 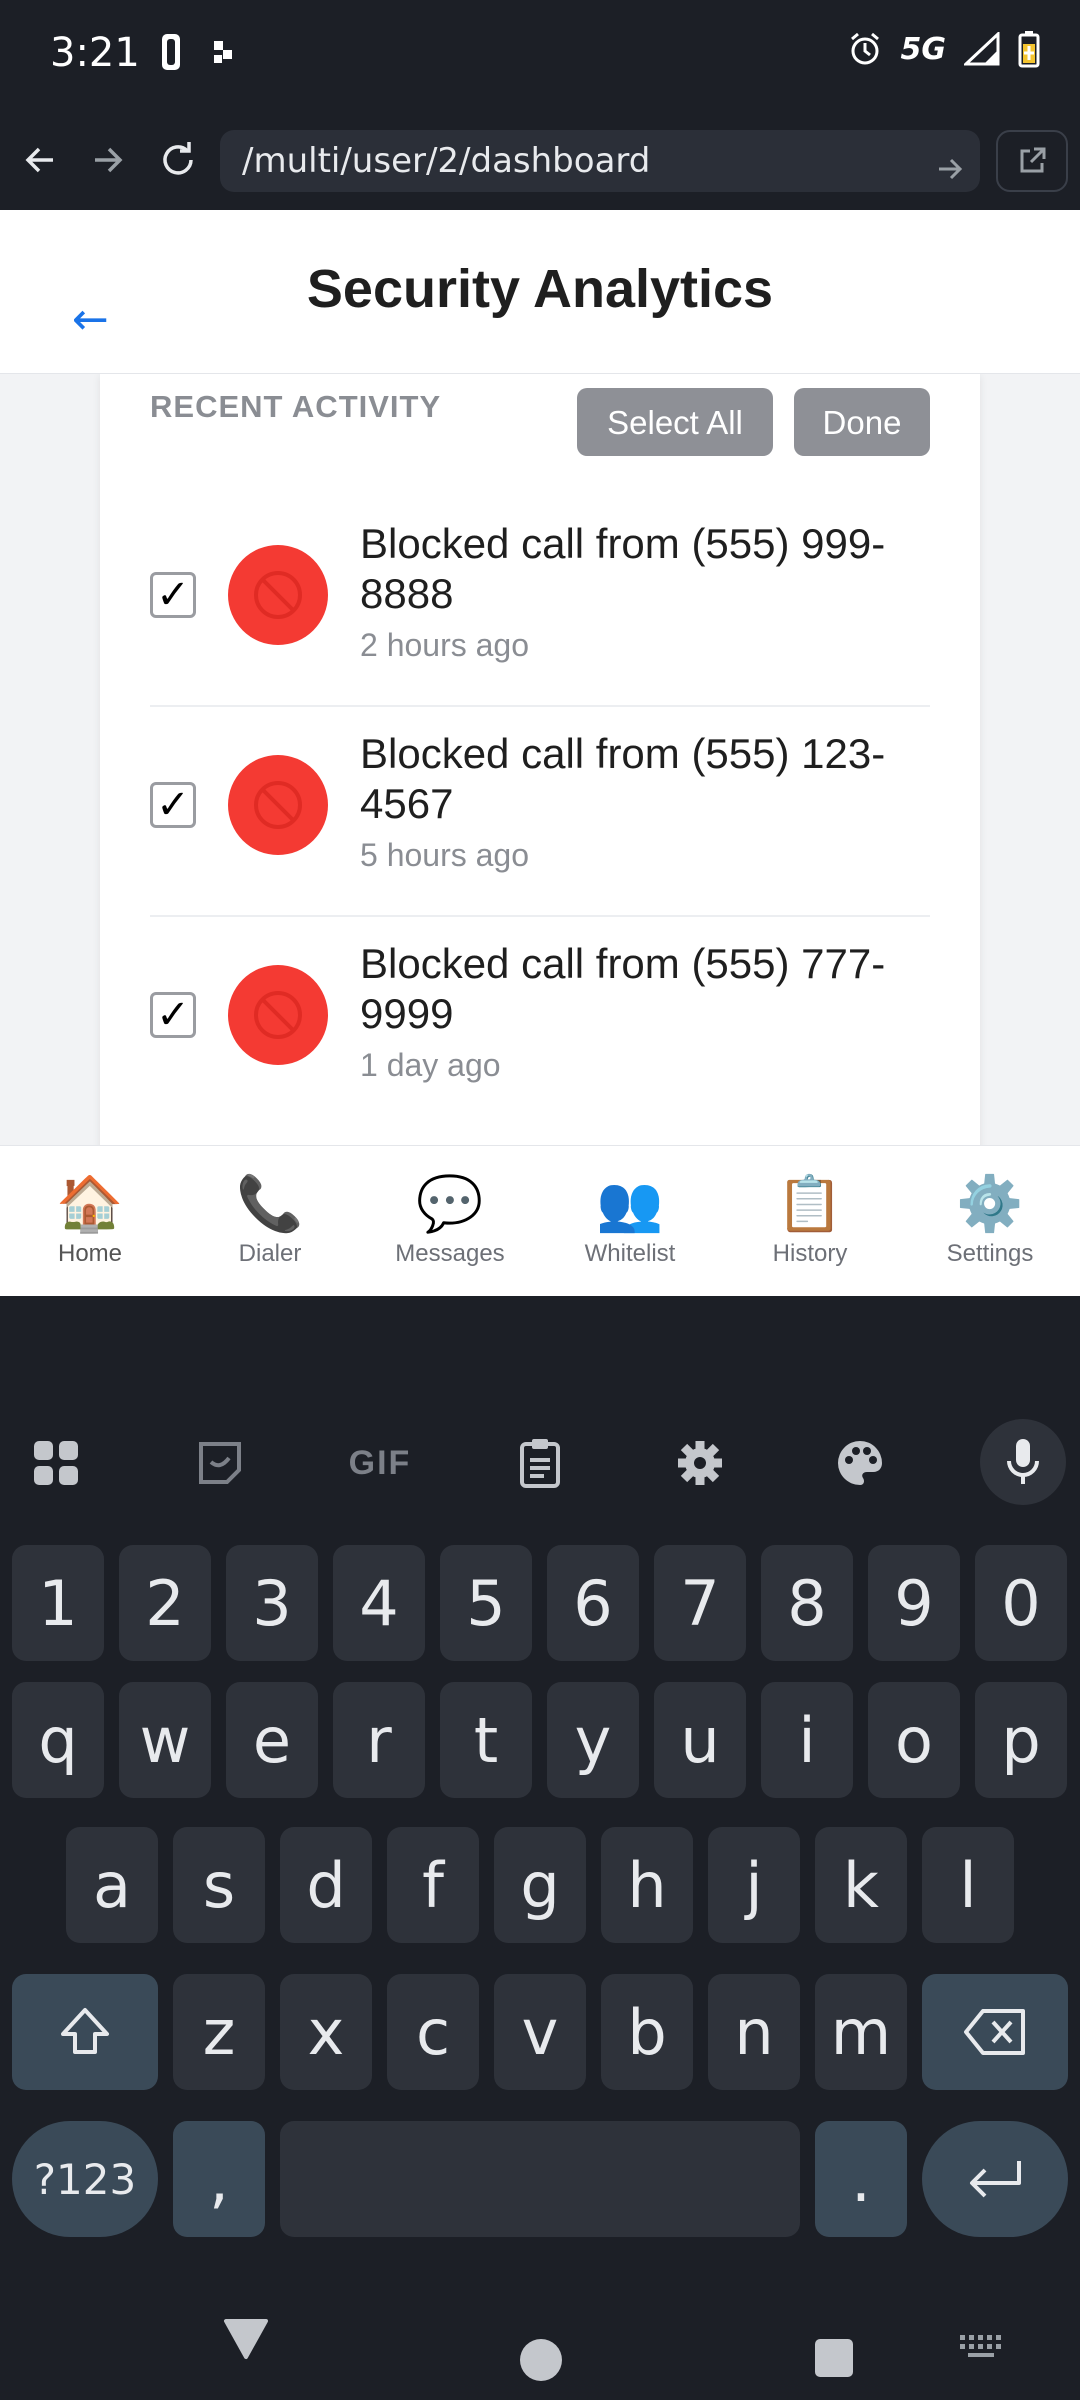 What do you see at coordinates (982, 49) in the screenshot?
I see `signal-icon` at bounding box center [982, 49].